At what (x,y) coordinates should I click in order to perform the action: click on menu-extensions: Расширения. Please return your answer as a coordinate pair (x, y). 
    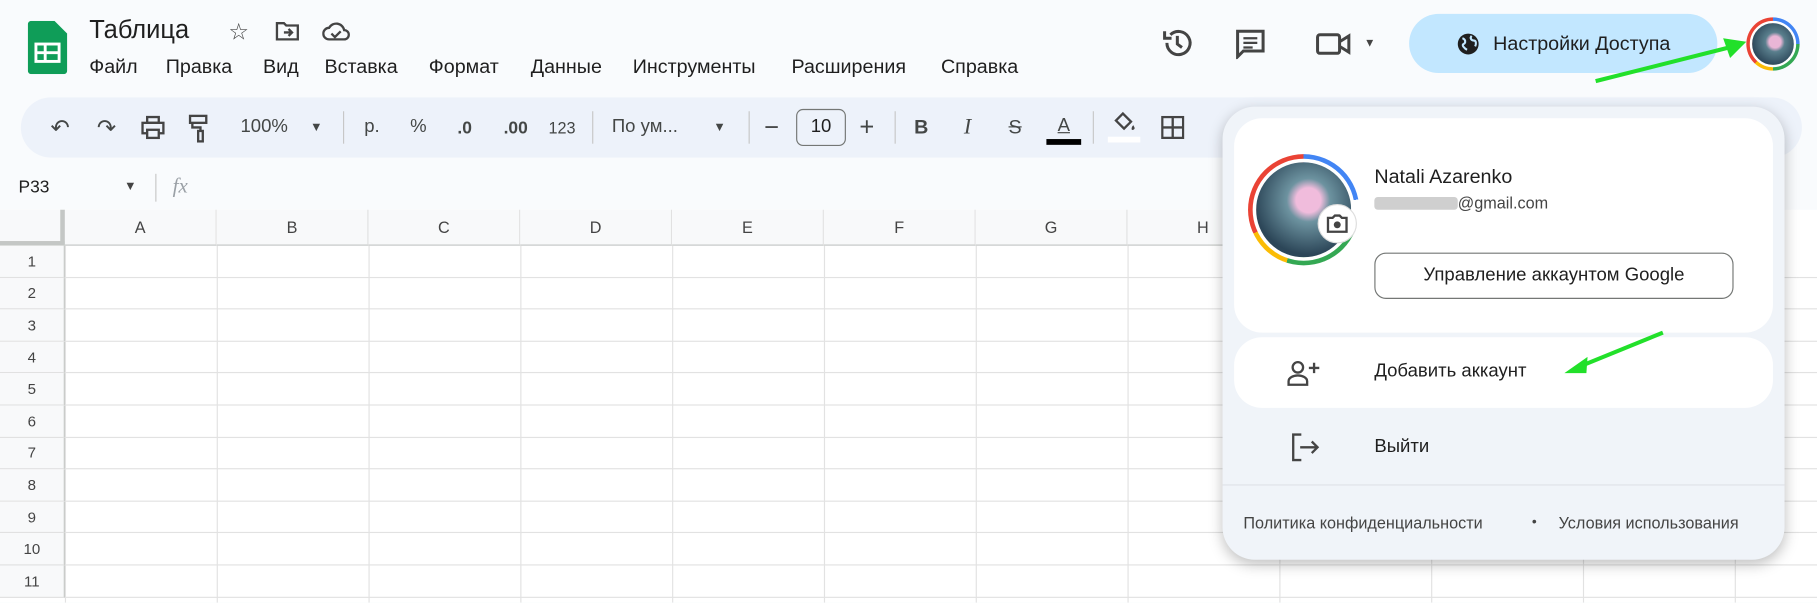
    Looking at the image, I should click on (848, 67).